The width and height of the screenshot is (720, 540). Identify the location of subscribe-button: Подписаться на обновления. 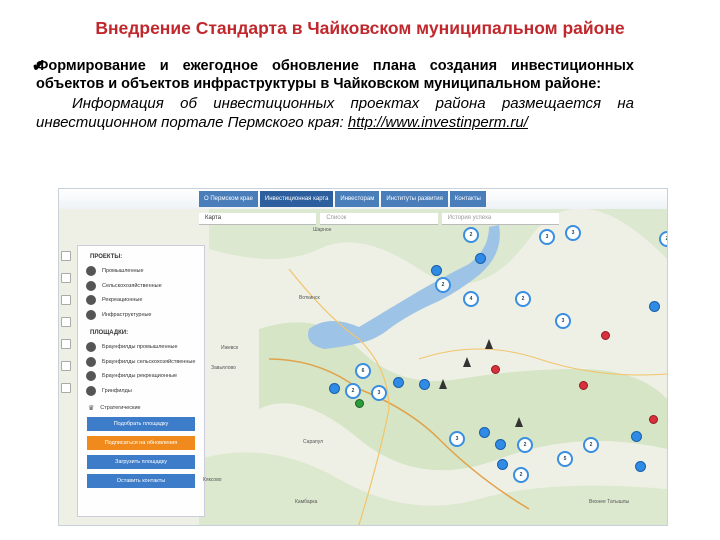
(141, 443).